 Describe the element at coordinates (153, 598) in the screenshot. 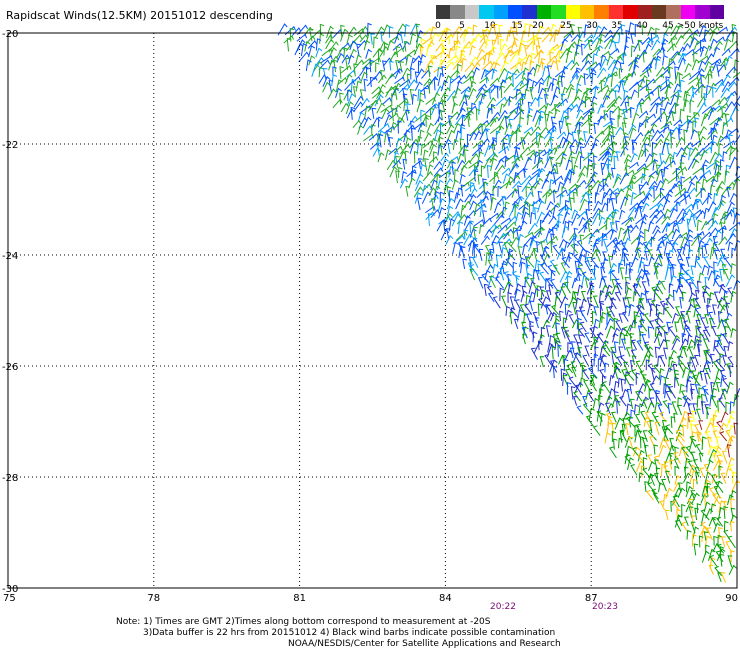

I see `lon-tick-label: 78` at that location.